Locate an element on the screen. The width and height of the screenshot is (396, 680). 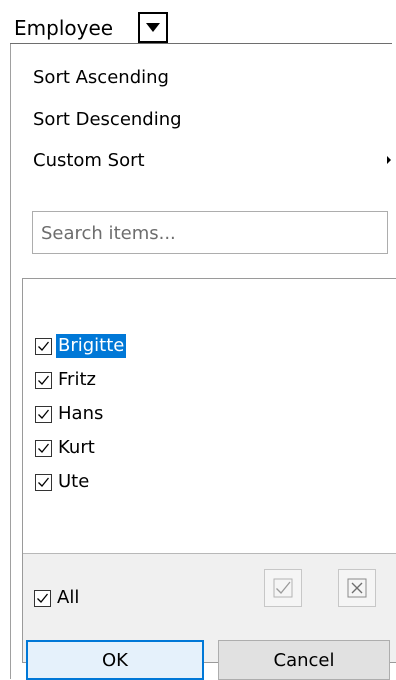
list-item: Hans is located at coordinates (70, 414).